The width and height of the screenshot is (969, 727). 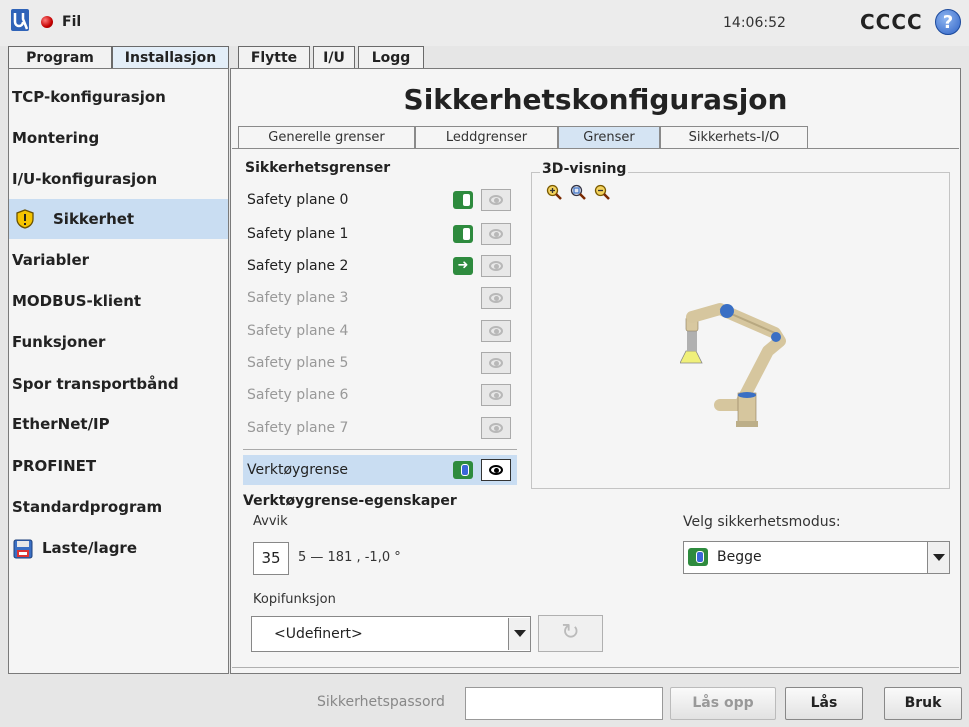 What do you see at coordinates (733, 365) in the screenshot?
I see `robot-arm-3d-model` at bounding box center [733, 365].